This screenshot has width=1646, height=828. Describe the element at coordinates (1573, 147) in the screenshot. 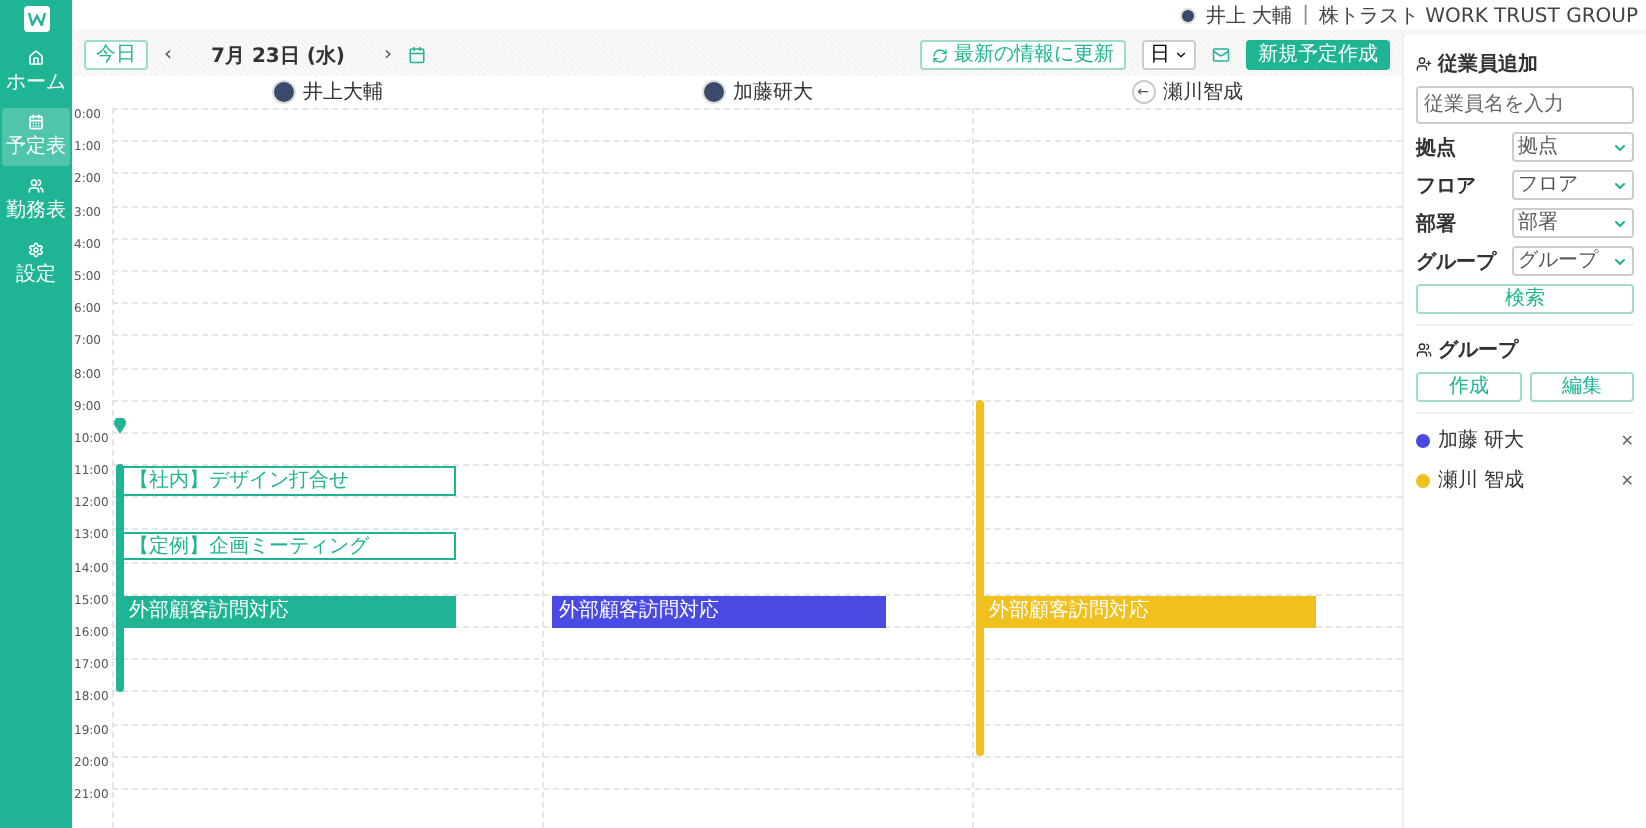

I see `filter-select: 拠点` at that location.